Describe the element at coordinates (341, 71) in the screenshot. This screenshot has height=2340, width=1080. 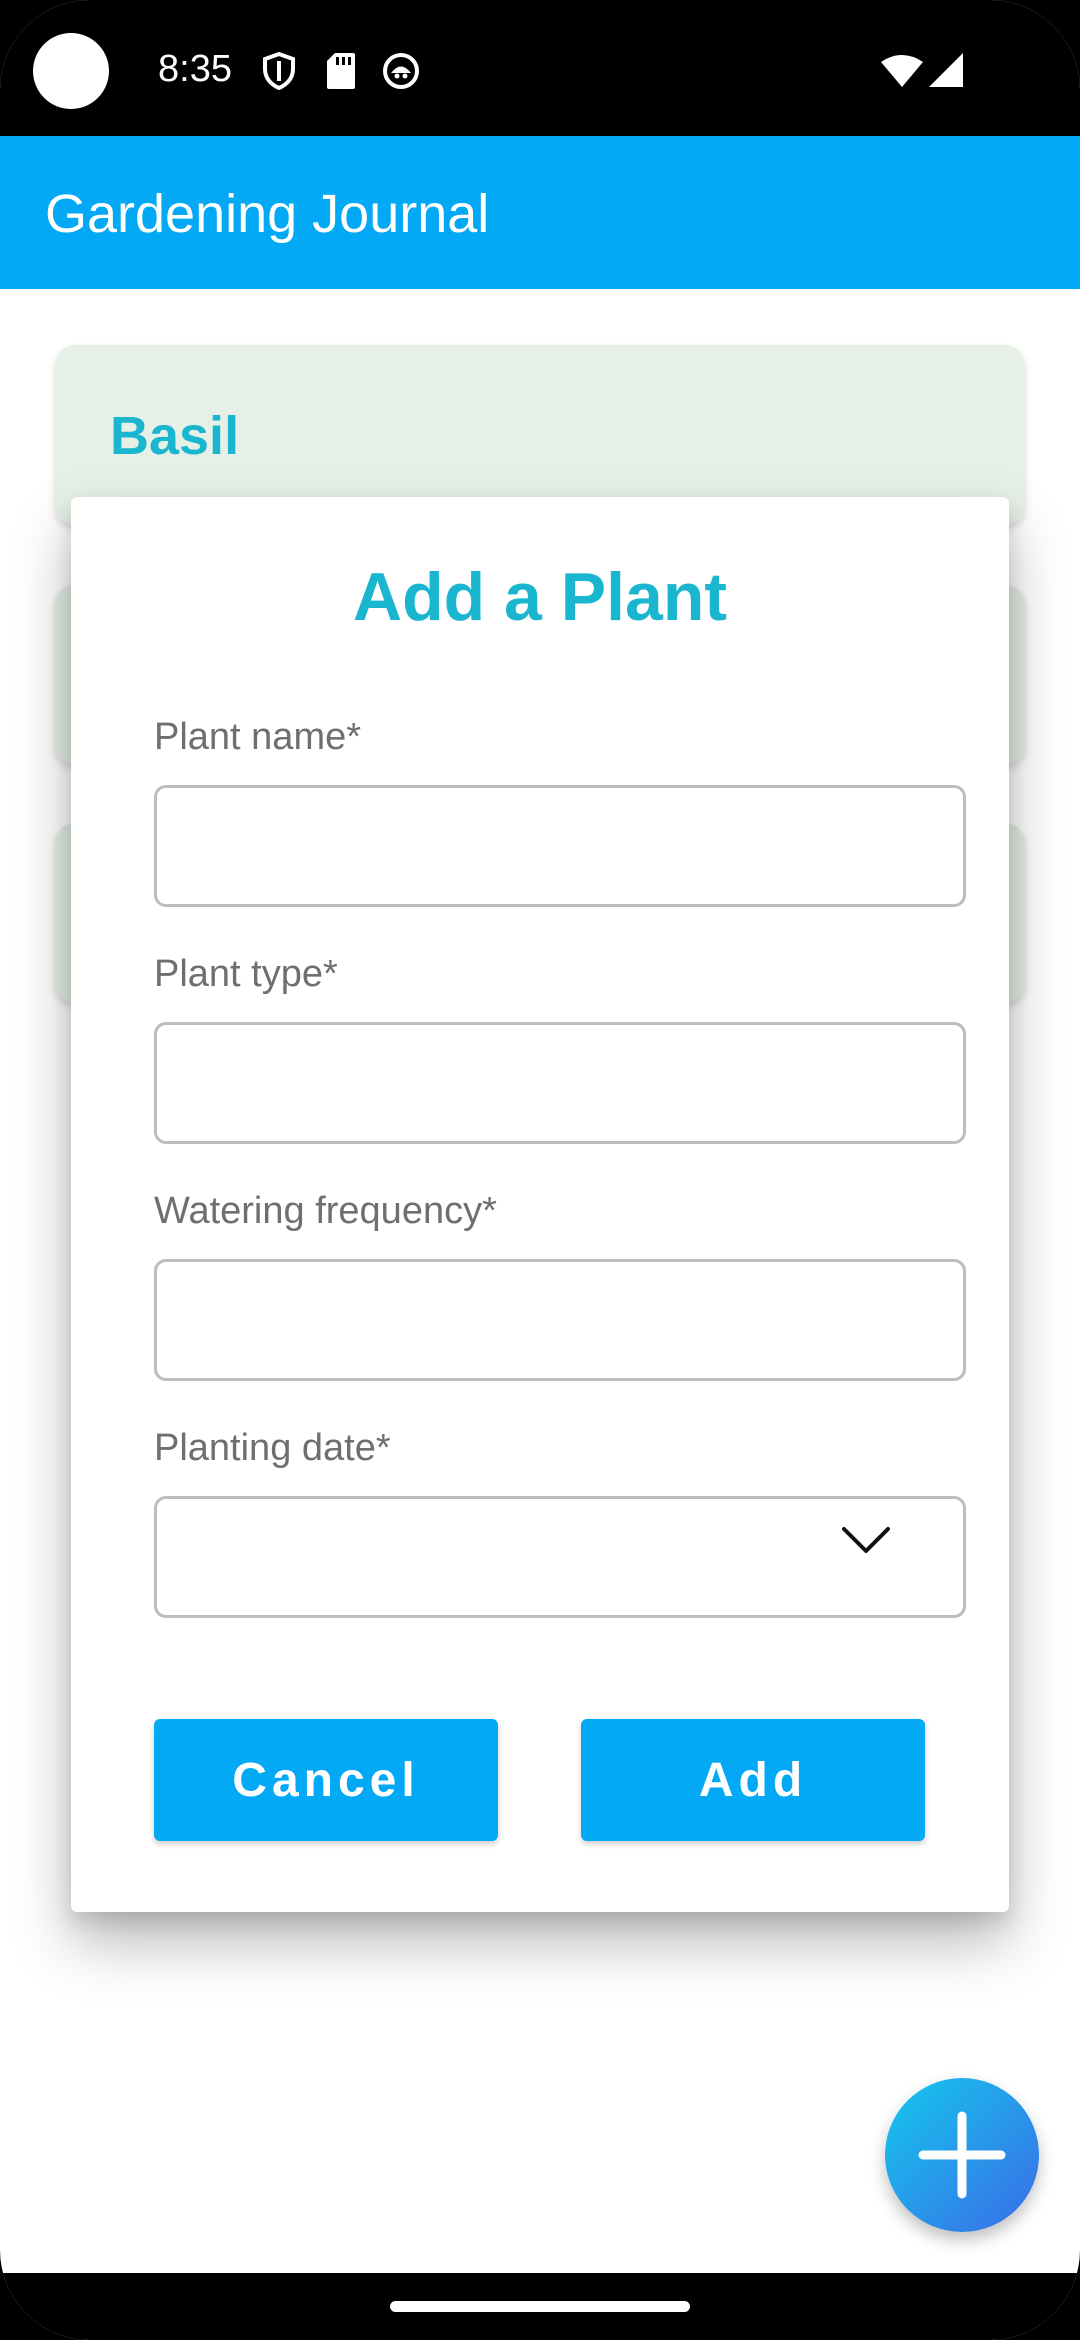
I see `sd-card-icon` at that location.